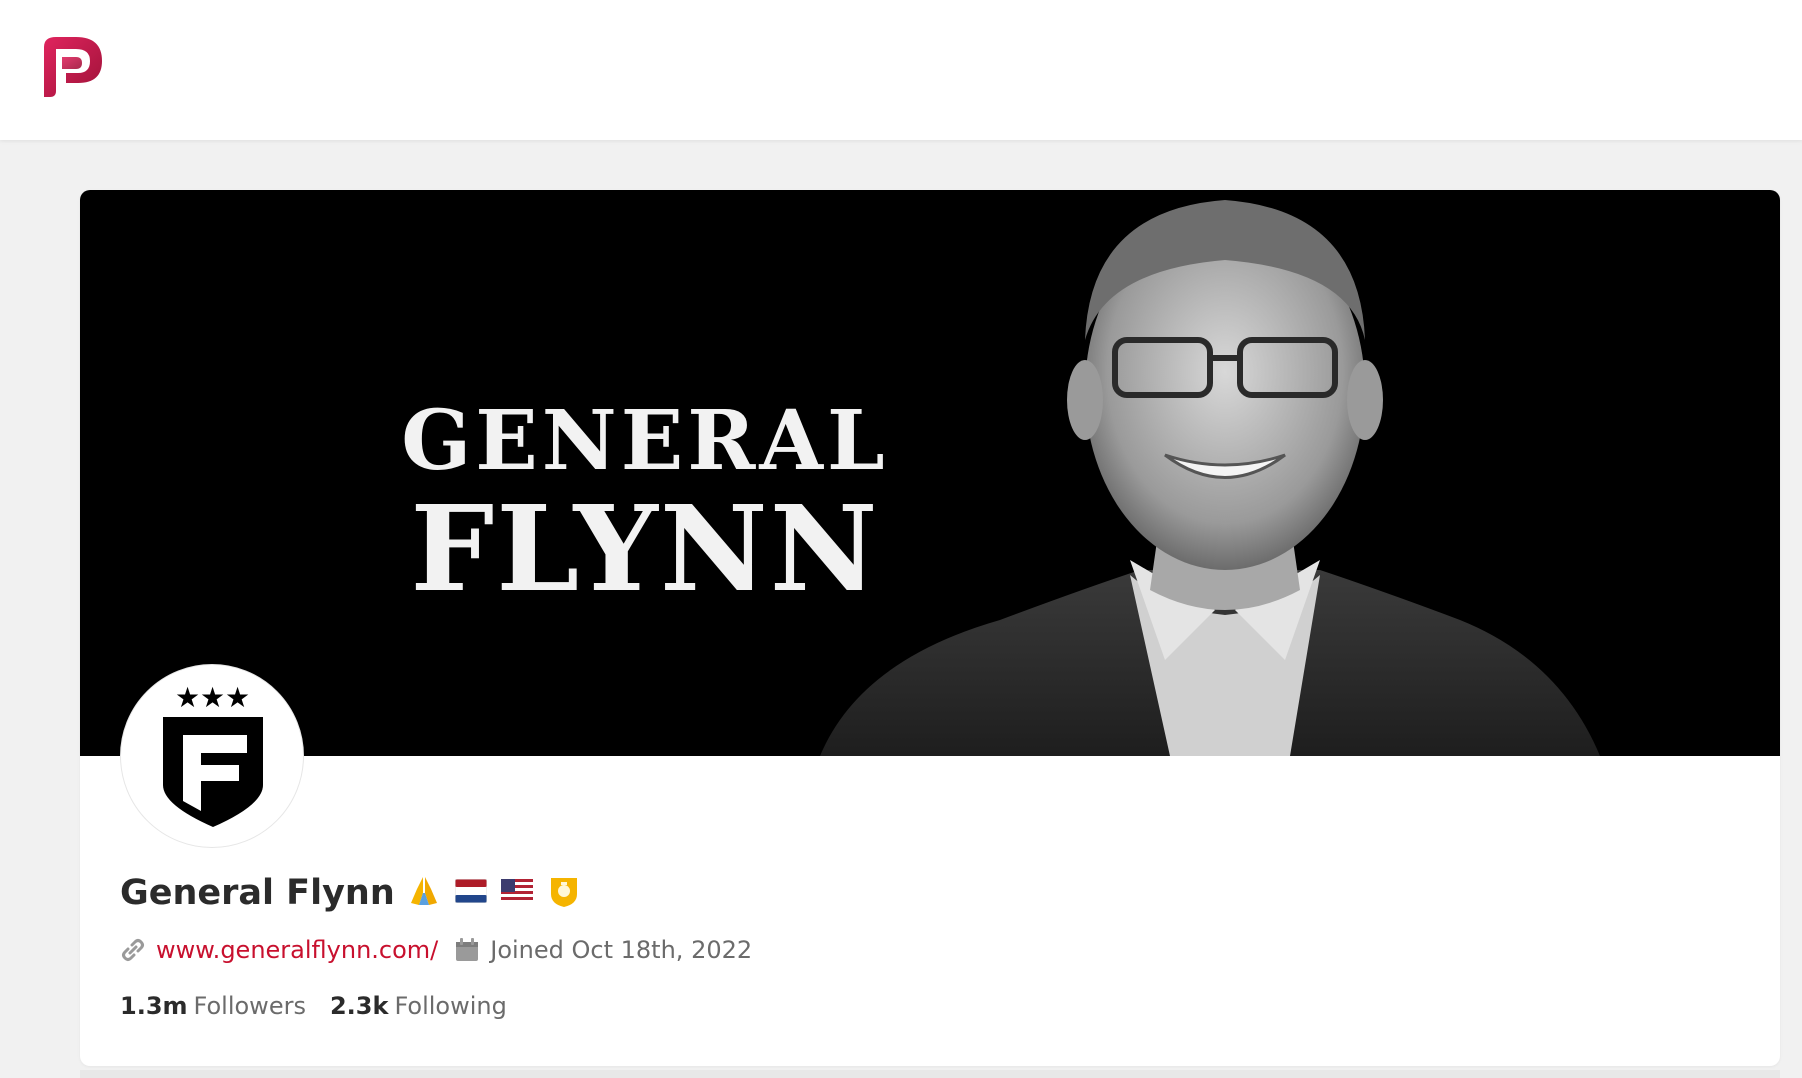  I want to click on parler-logo-icon, so click(72, 67).